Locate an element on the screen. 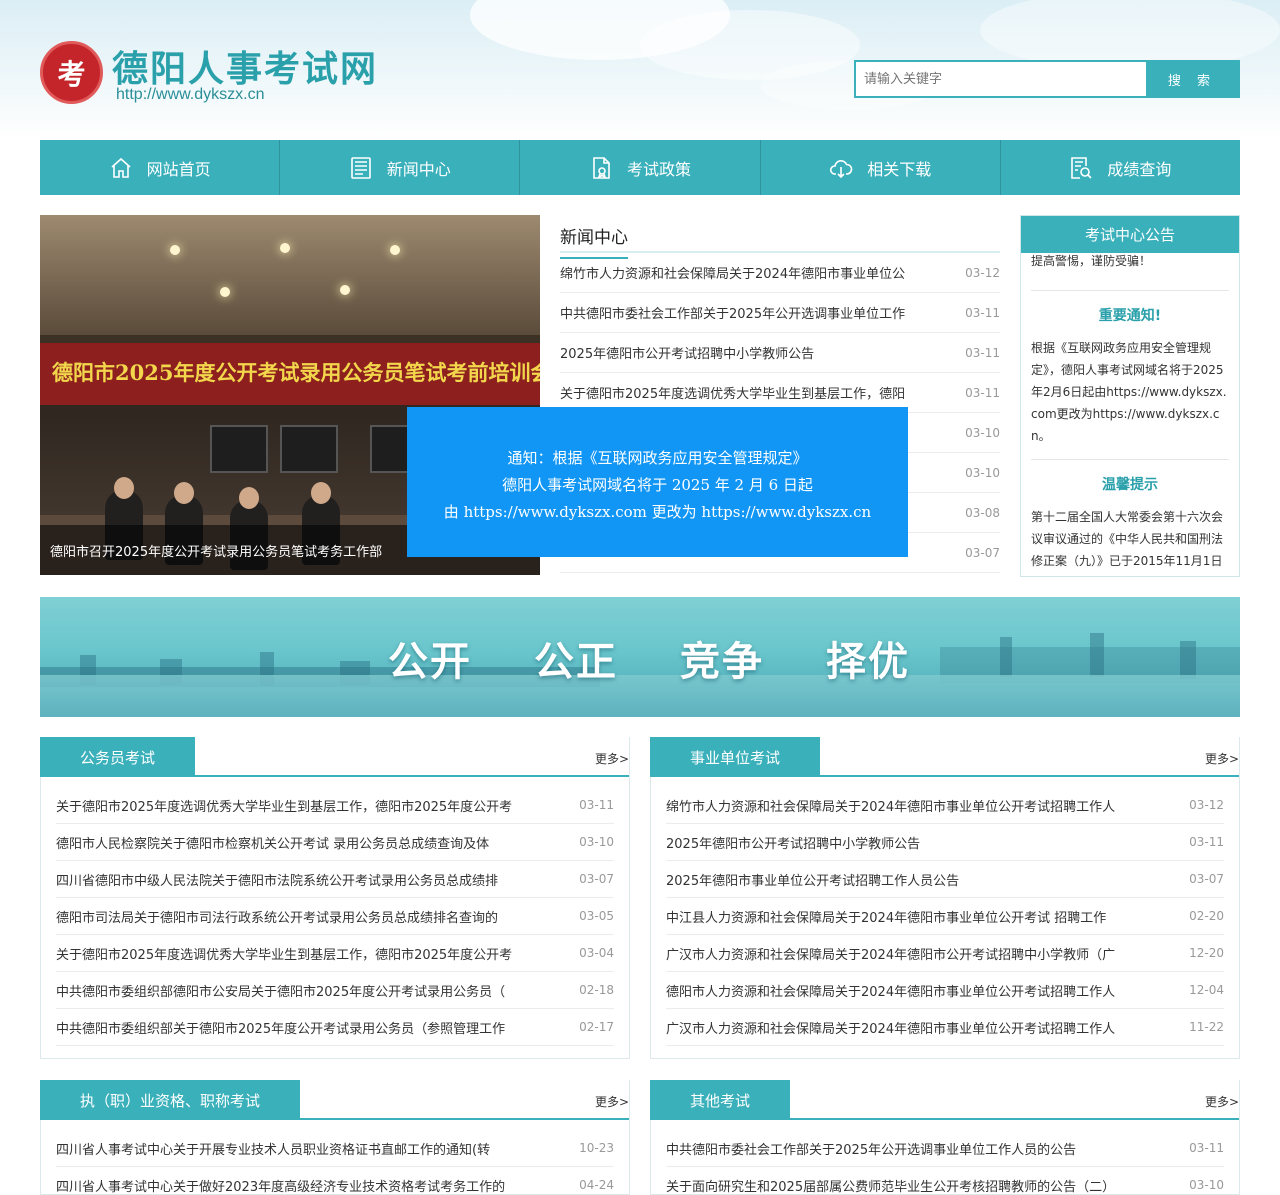 Image resolution: width=1280 pixels, height=1195 pixels. nav-item-score: 成绩查询 is located at coordinates (1120, 167).